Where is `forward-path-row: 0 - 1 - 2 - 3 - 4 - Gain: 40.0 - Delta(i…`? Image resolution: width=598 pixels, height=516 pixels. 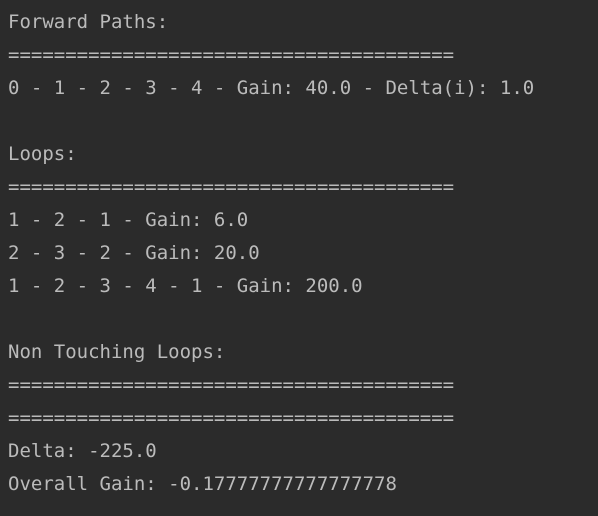 forward-path-row: 0 - 1 - 2 - 3 - 4 - Gain: 40.0 - Delta(i… is located at coordinates (271, 88).